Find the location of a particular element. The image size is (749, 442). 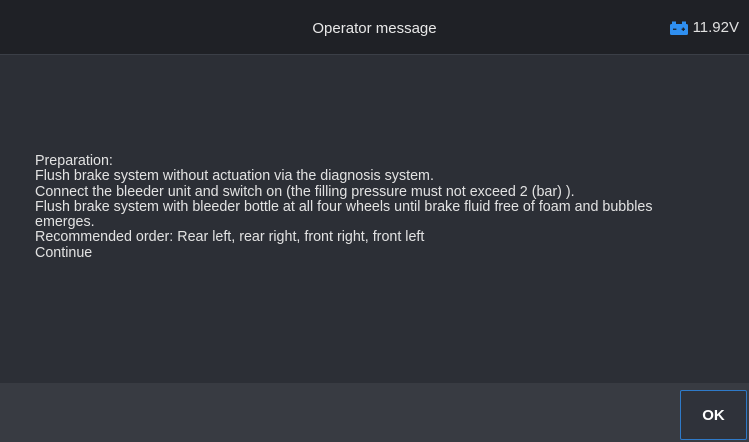

car-battery-icon is located at coordinates (678, 28).